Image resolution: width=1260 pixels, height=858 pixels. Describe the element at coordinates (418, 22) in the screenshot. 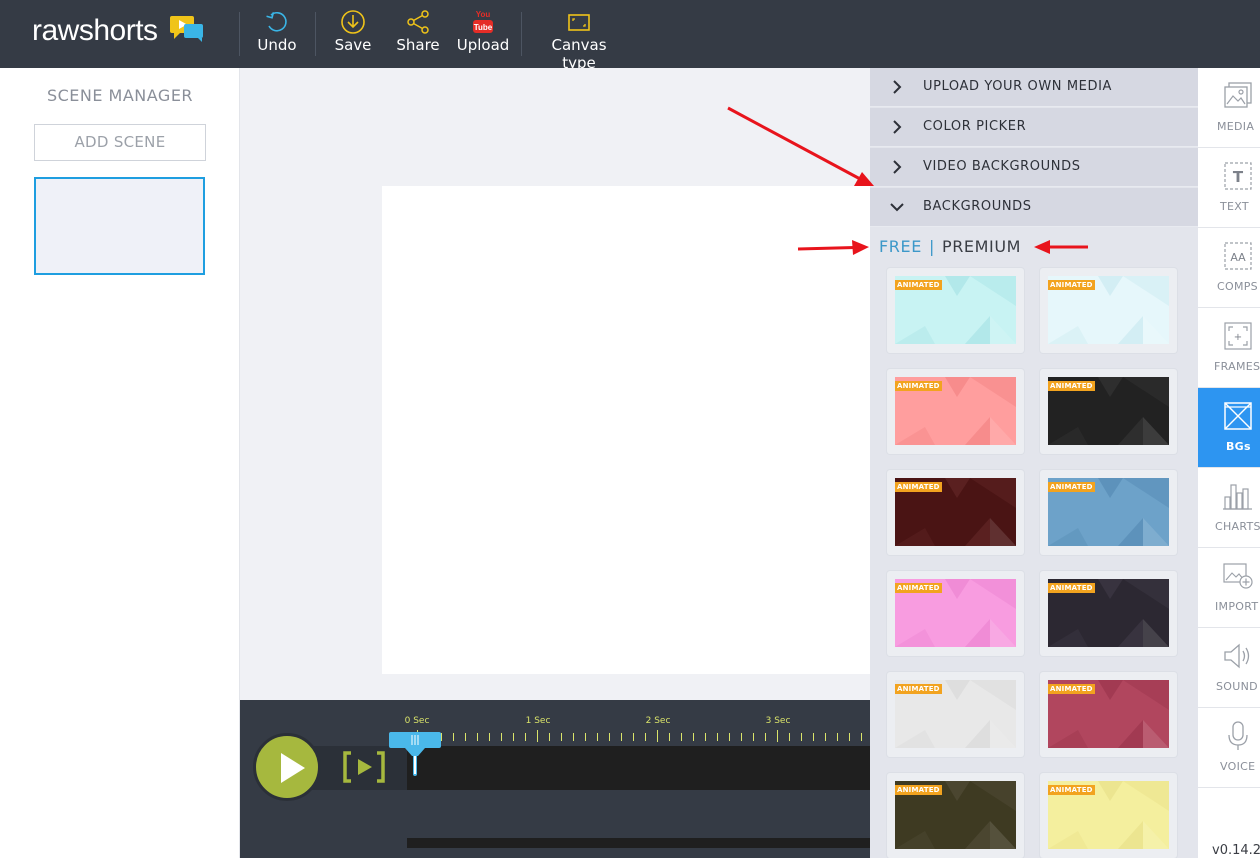

I see `share-icon` at that location.